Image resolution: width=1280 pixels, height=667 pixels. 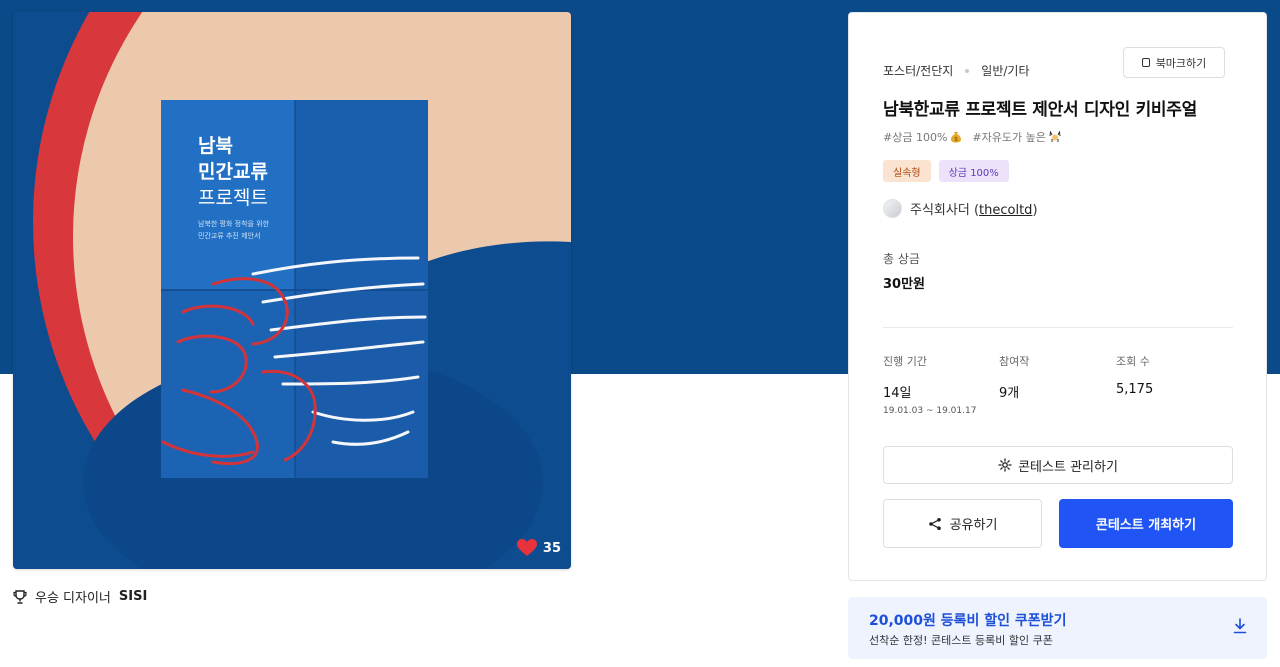 What do you see at coordinates (1134, 375) in the screenshot?
I see `stat-views: 조회 수 5,175` at bounding box center [1134, 375].